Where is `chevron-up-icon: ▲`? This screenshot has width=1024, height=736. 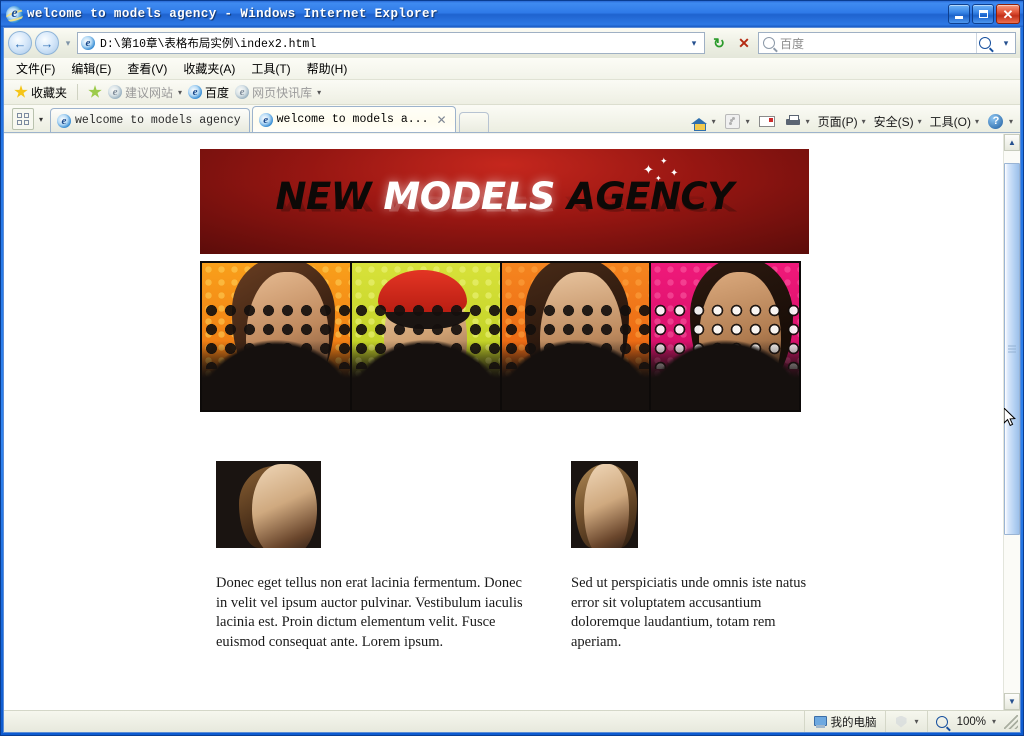 chevron-up-icon: ▲ is located at coordinates (1012, 142).